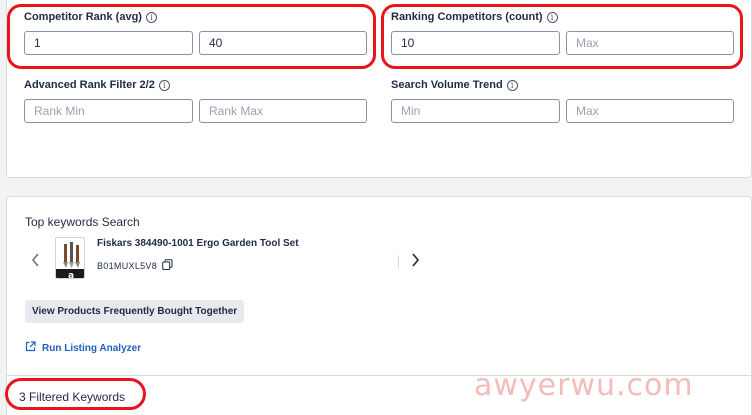  I want to click on copy-icon, so click(167, 265).